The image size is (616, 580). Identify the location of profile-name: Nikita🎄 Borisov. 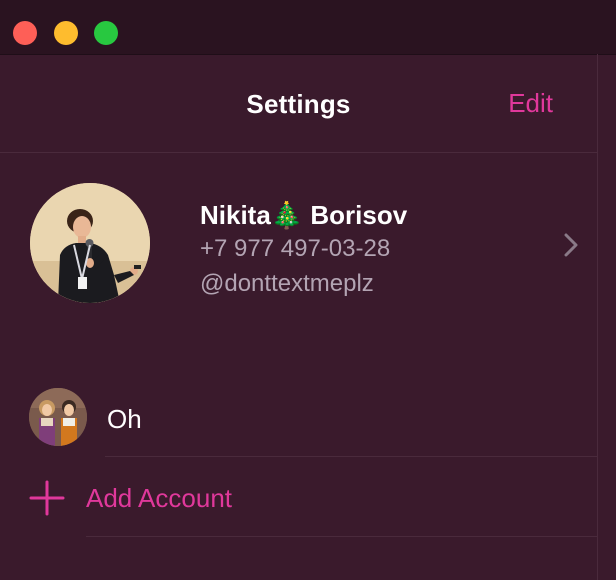
(304, 215).